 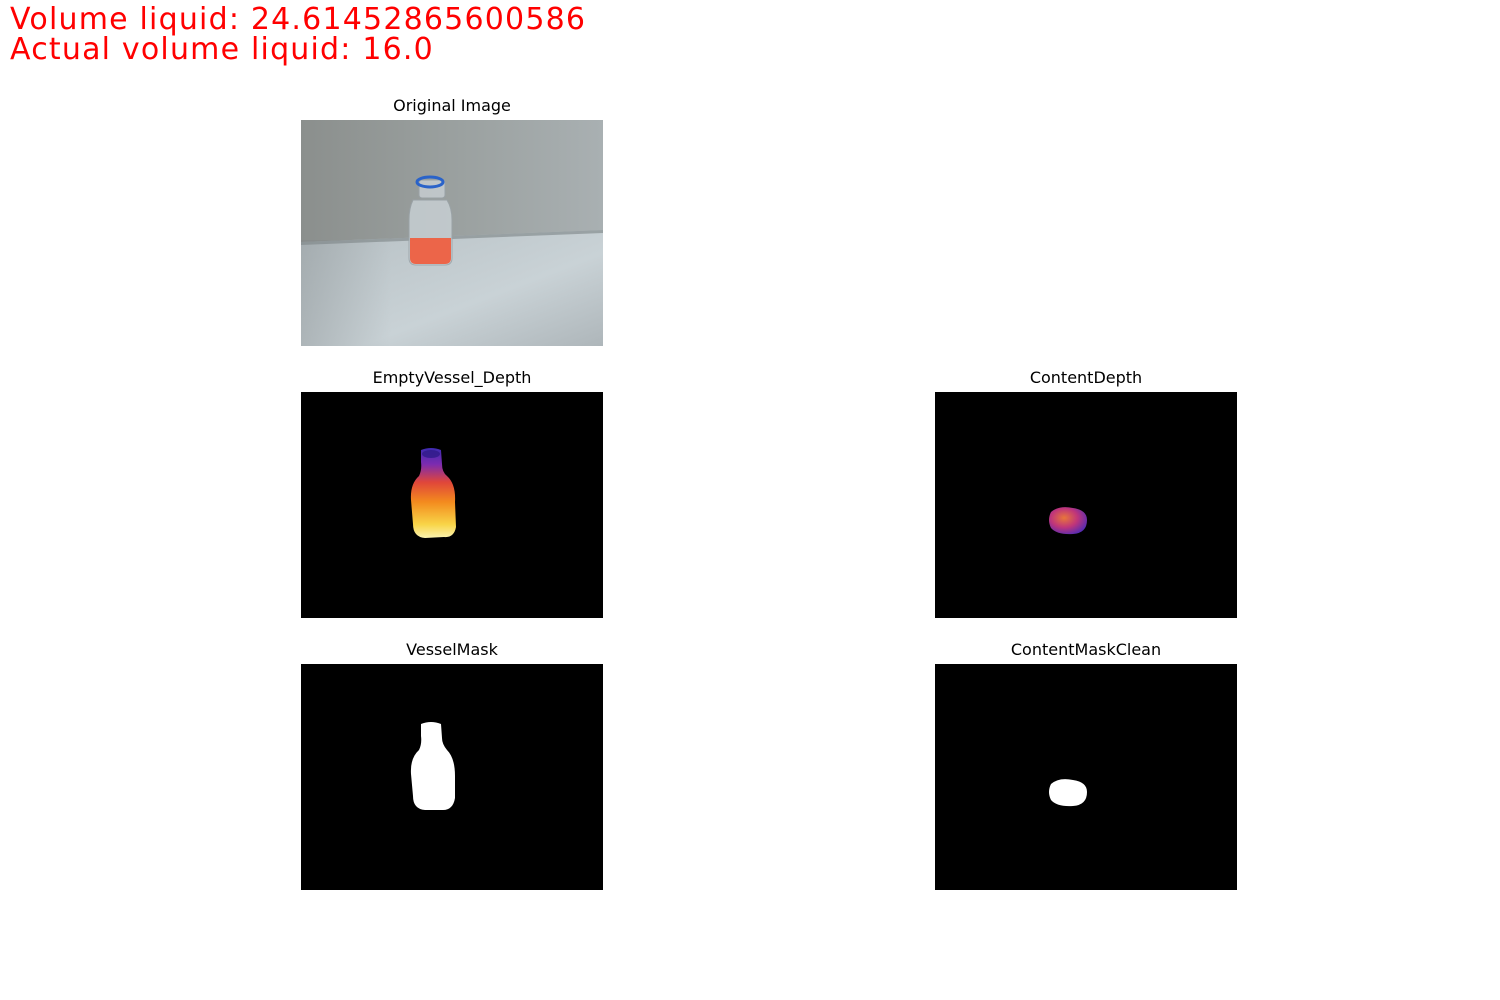 What do you see at coordinates (1086, 377) in the screenshot?
I see `content-depth-title: ContentDepth` at bounding box center [1086, 377].